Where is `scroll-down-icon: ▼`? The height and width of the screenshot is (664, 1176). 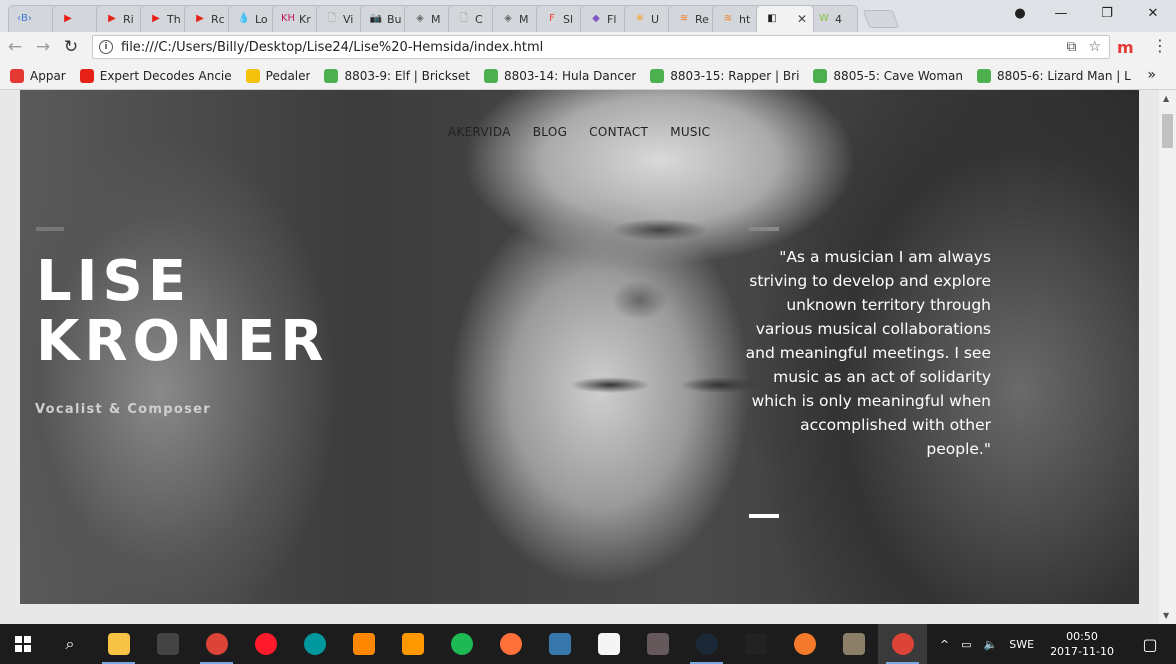
scroll-down-icon: ▼ is located at coordinates (1166, 615).